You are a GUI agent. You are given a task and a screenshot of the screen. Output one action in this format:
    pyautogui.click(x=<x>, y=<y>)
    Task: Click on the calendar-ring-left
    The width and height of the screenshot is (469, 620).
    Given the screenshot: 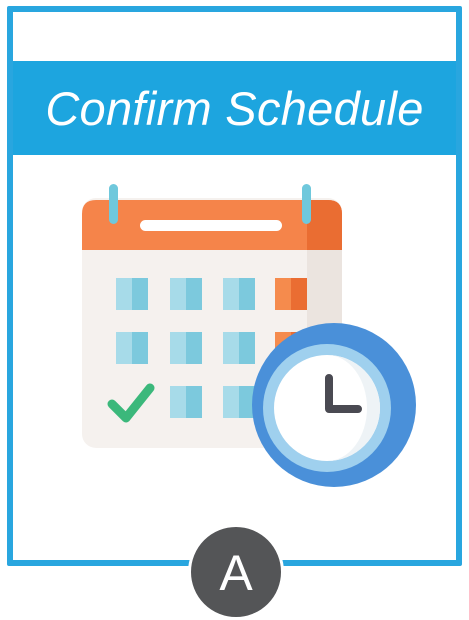 What is the action you would take?
    pyautogui.click(x=113, y=204)
    